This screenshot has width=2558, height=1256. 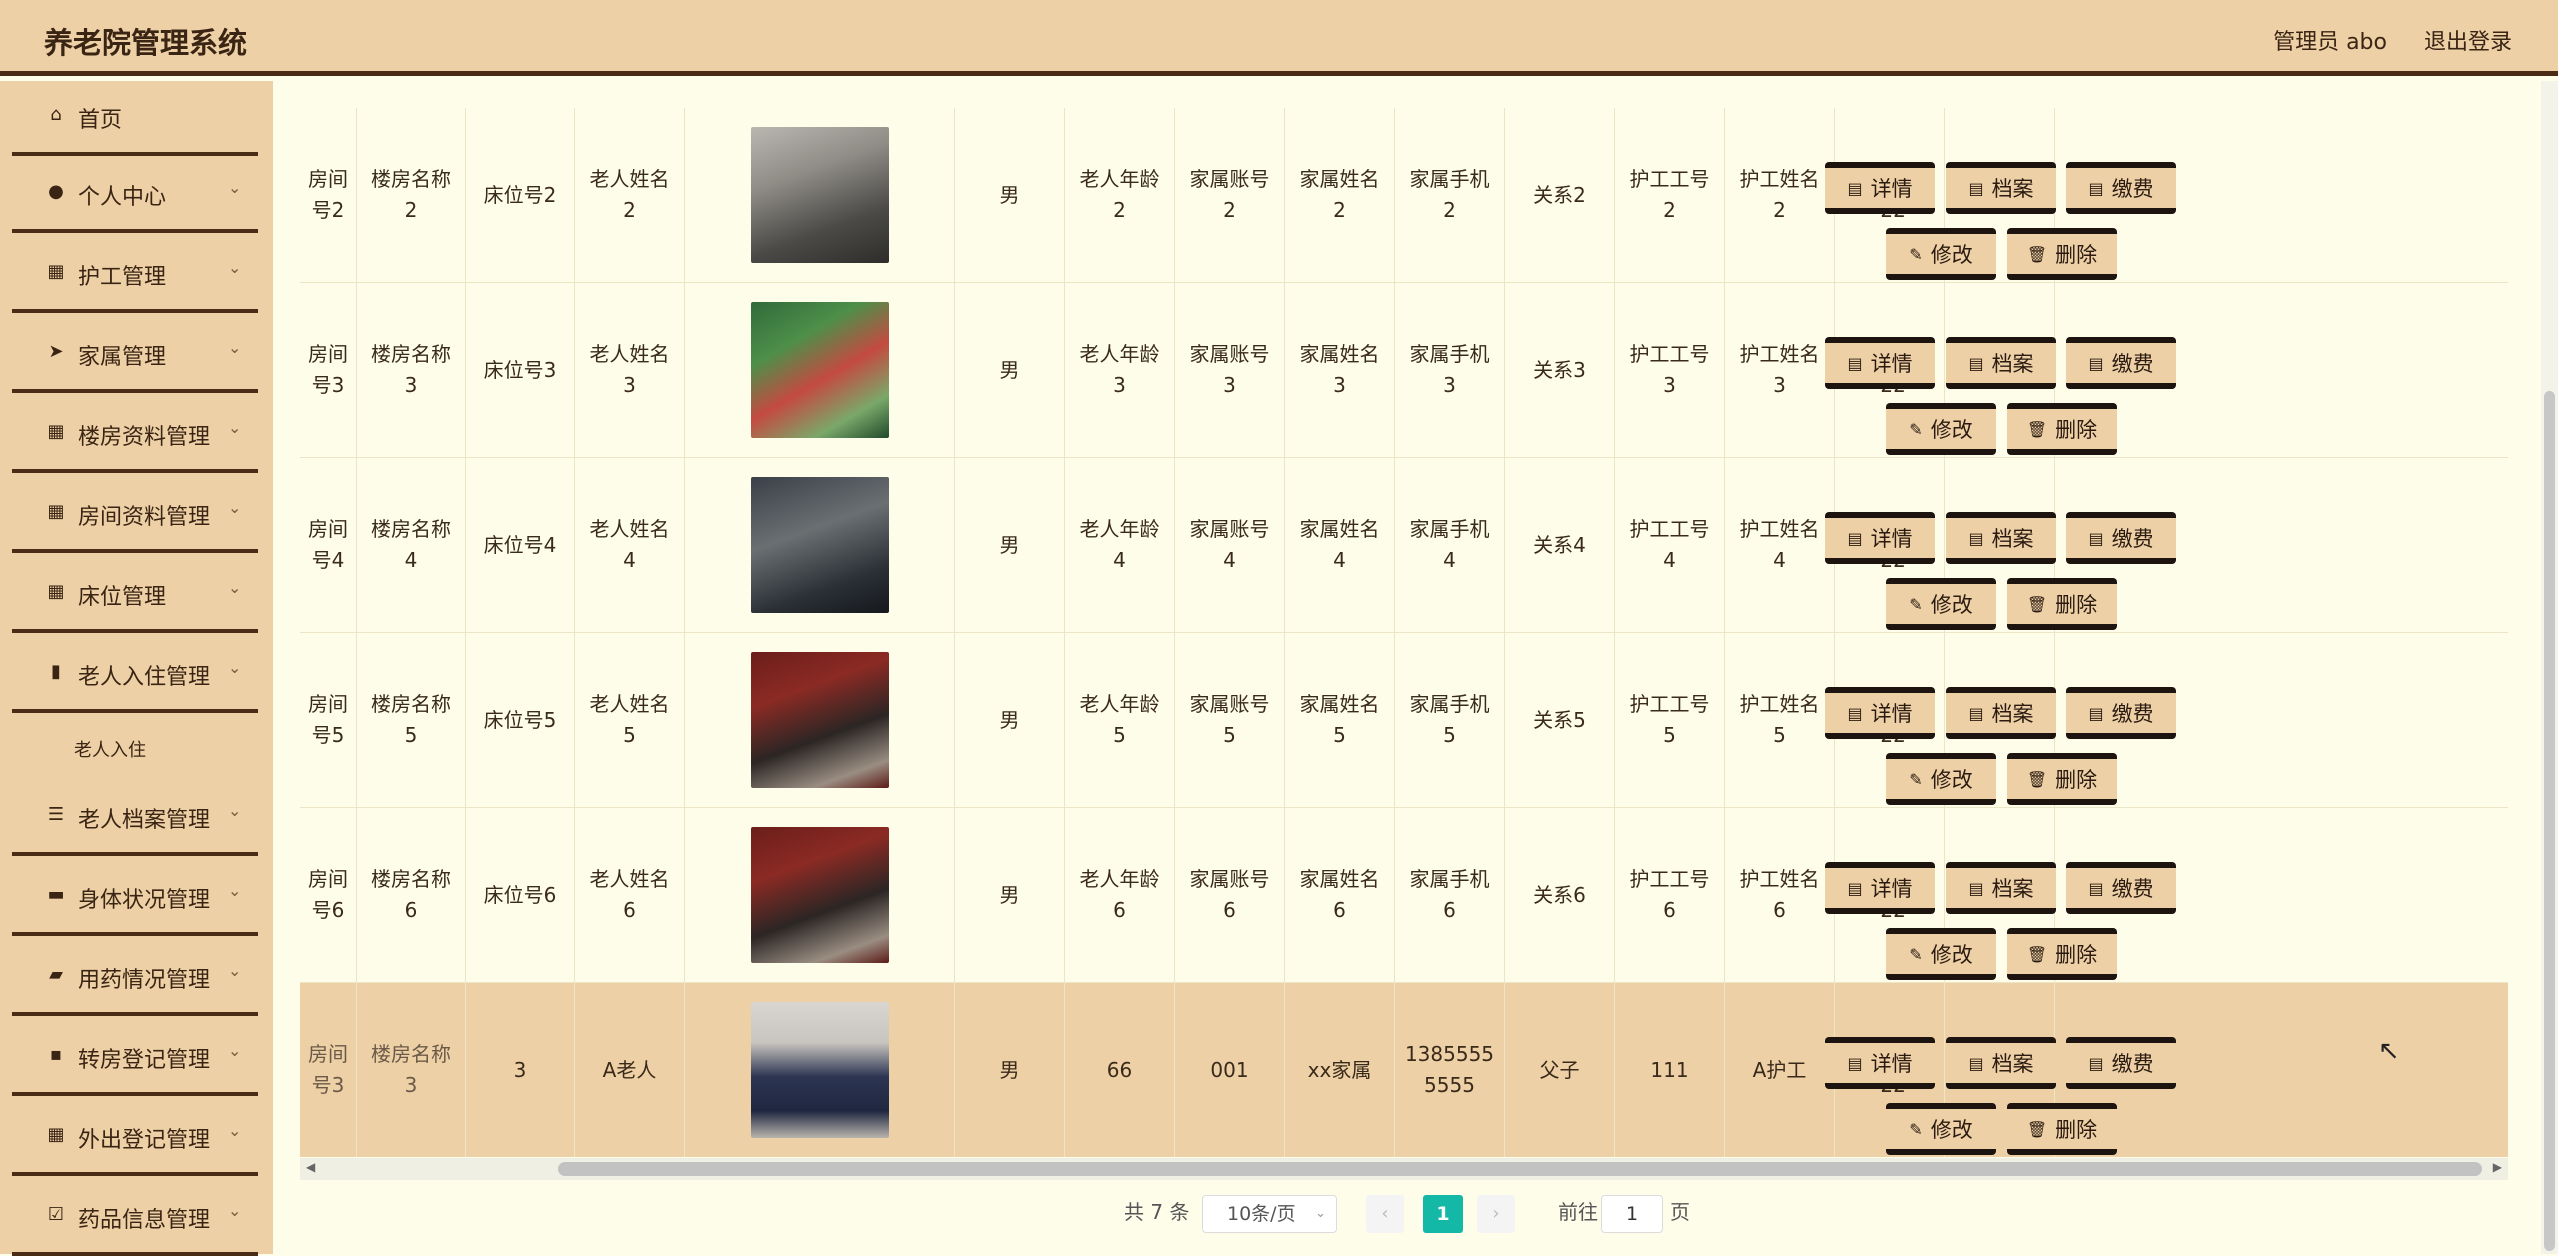 What do you see at coordinates (1157, 1212) in the screenshot?
I see `total-count: 共 7 条` at bounding box center [1157, 1212].